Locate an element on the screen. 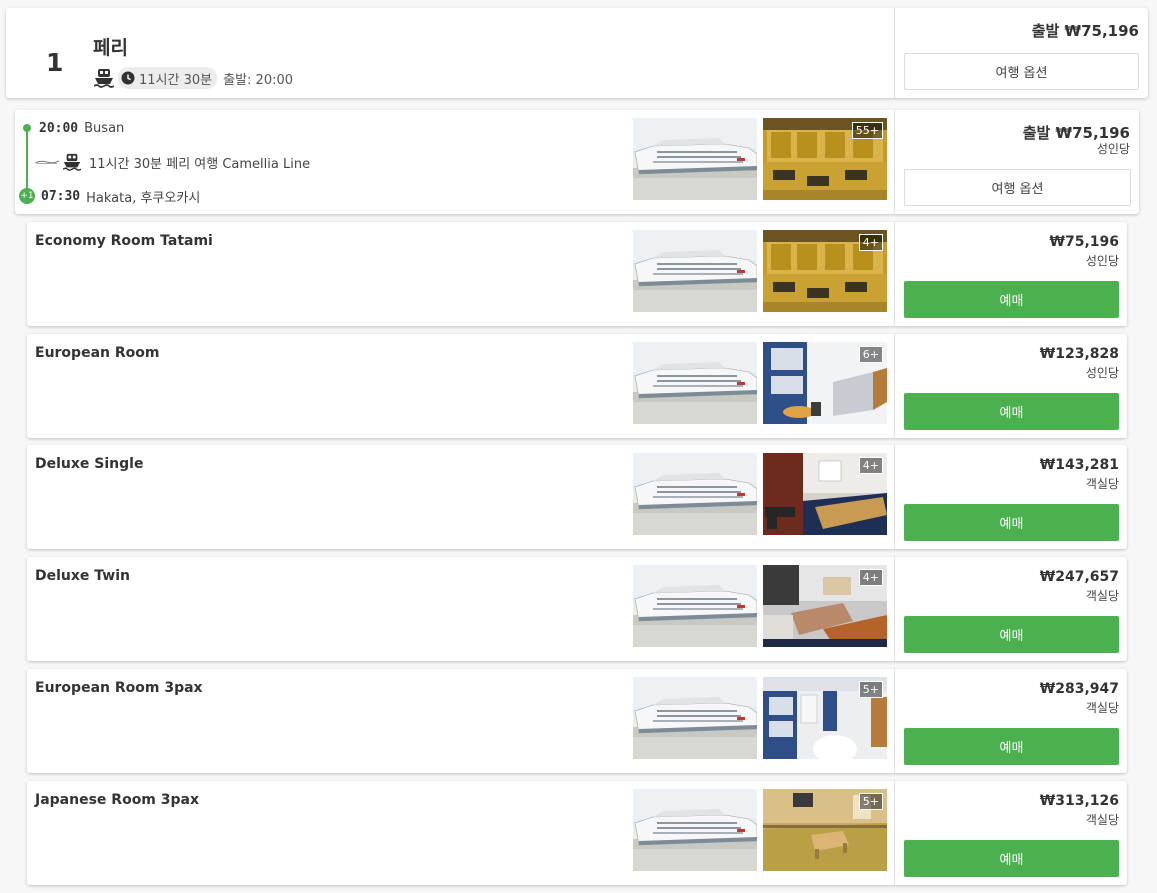  duration-pill: 11시간 30분 is located at coordinates (168, 78).